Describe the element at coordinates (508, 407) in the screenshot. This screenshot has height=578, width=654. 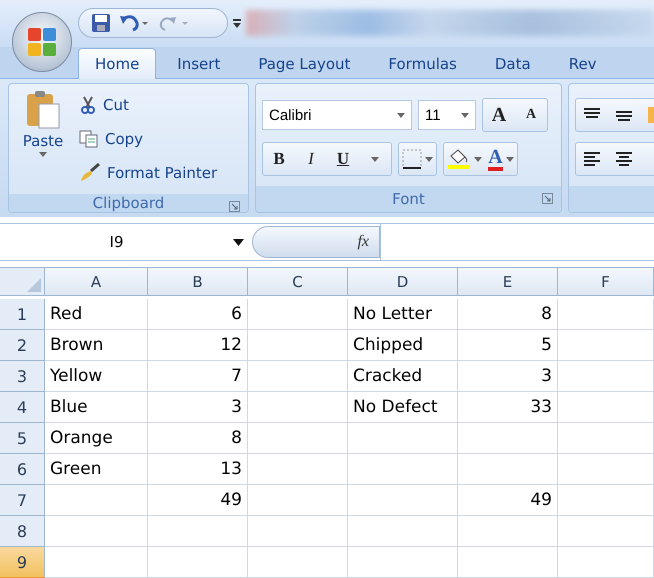
I see `table-cell: 33` at that location.